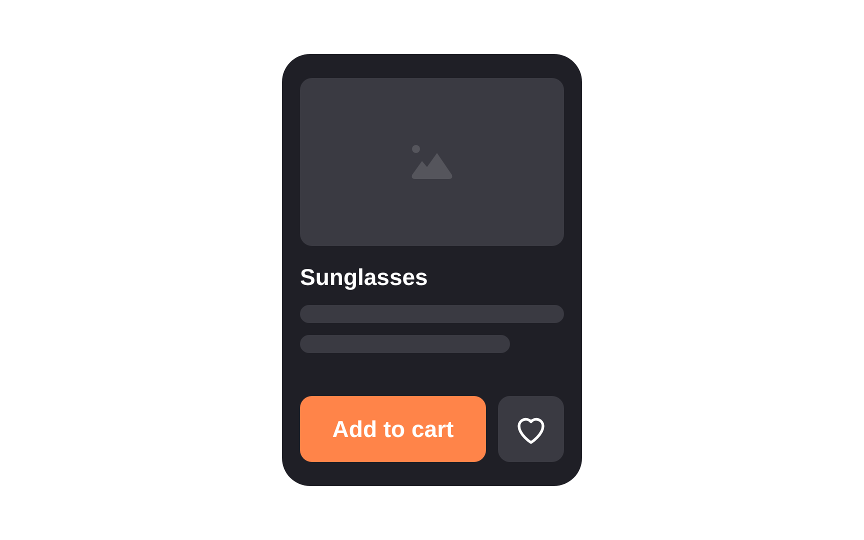 Image resolution: width=864 pixels, height=540 pixels. Describe the element at coordinates (393, 429) in the screenshot. I see `add-to-cart-button: Add to cart` at that location.